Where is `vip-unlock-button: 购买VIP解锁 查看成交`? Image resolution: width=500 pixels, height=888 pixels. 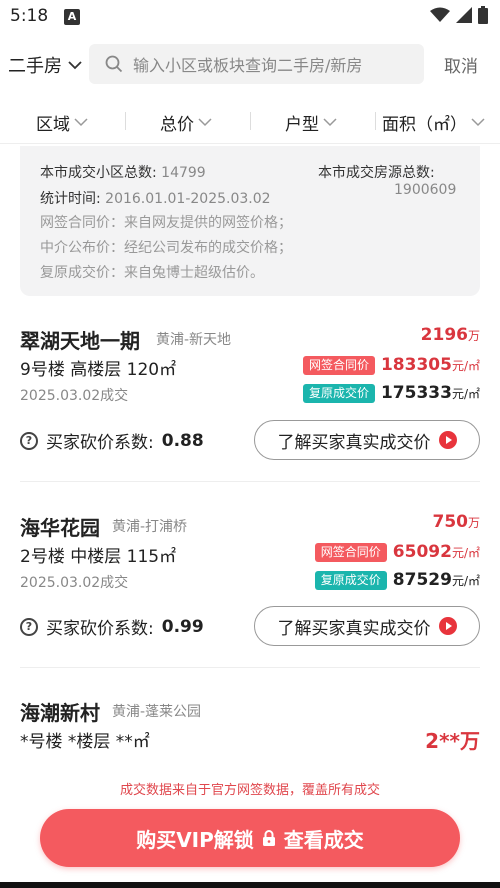
vip-unlock-button: 购买VIP解锁 查看成交 is located at coordinates (250, 838).